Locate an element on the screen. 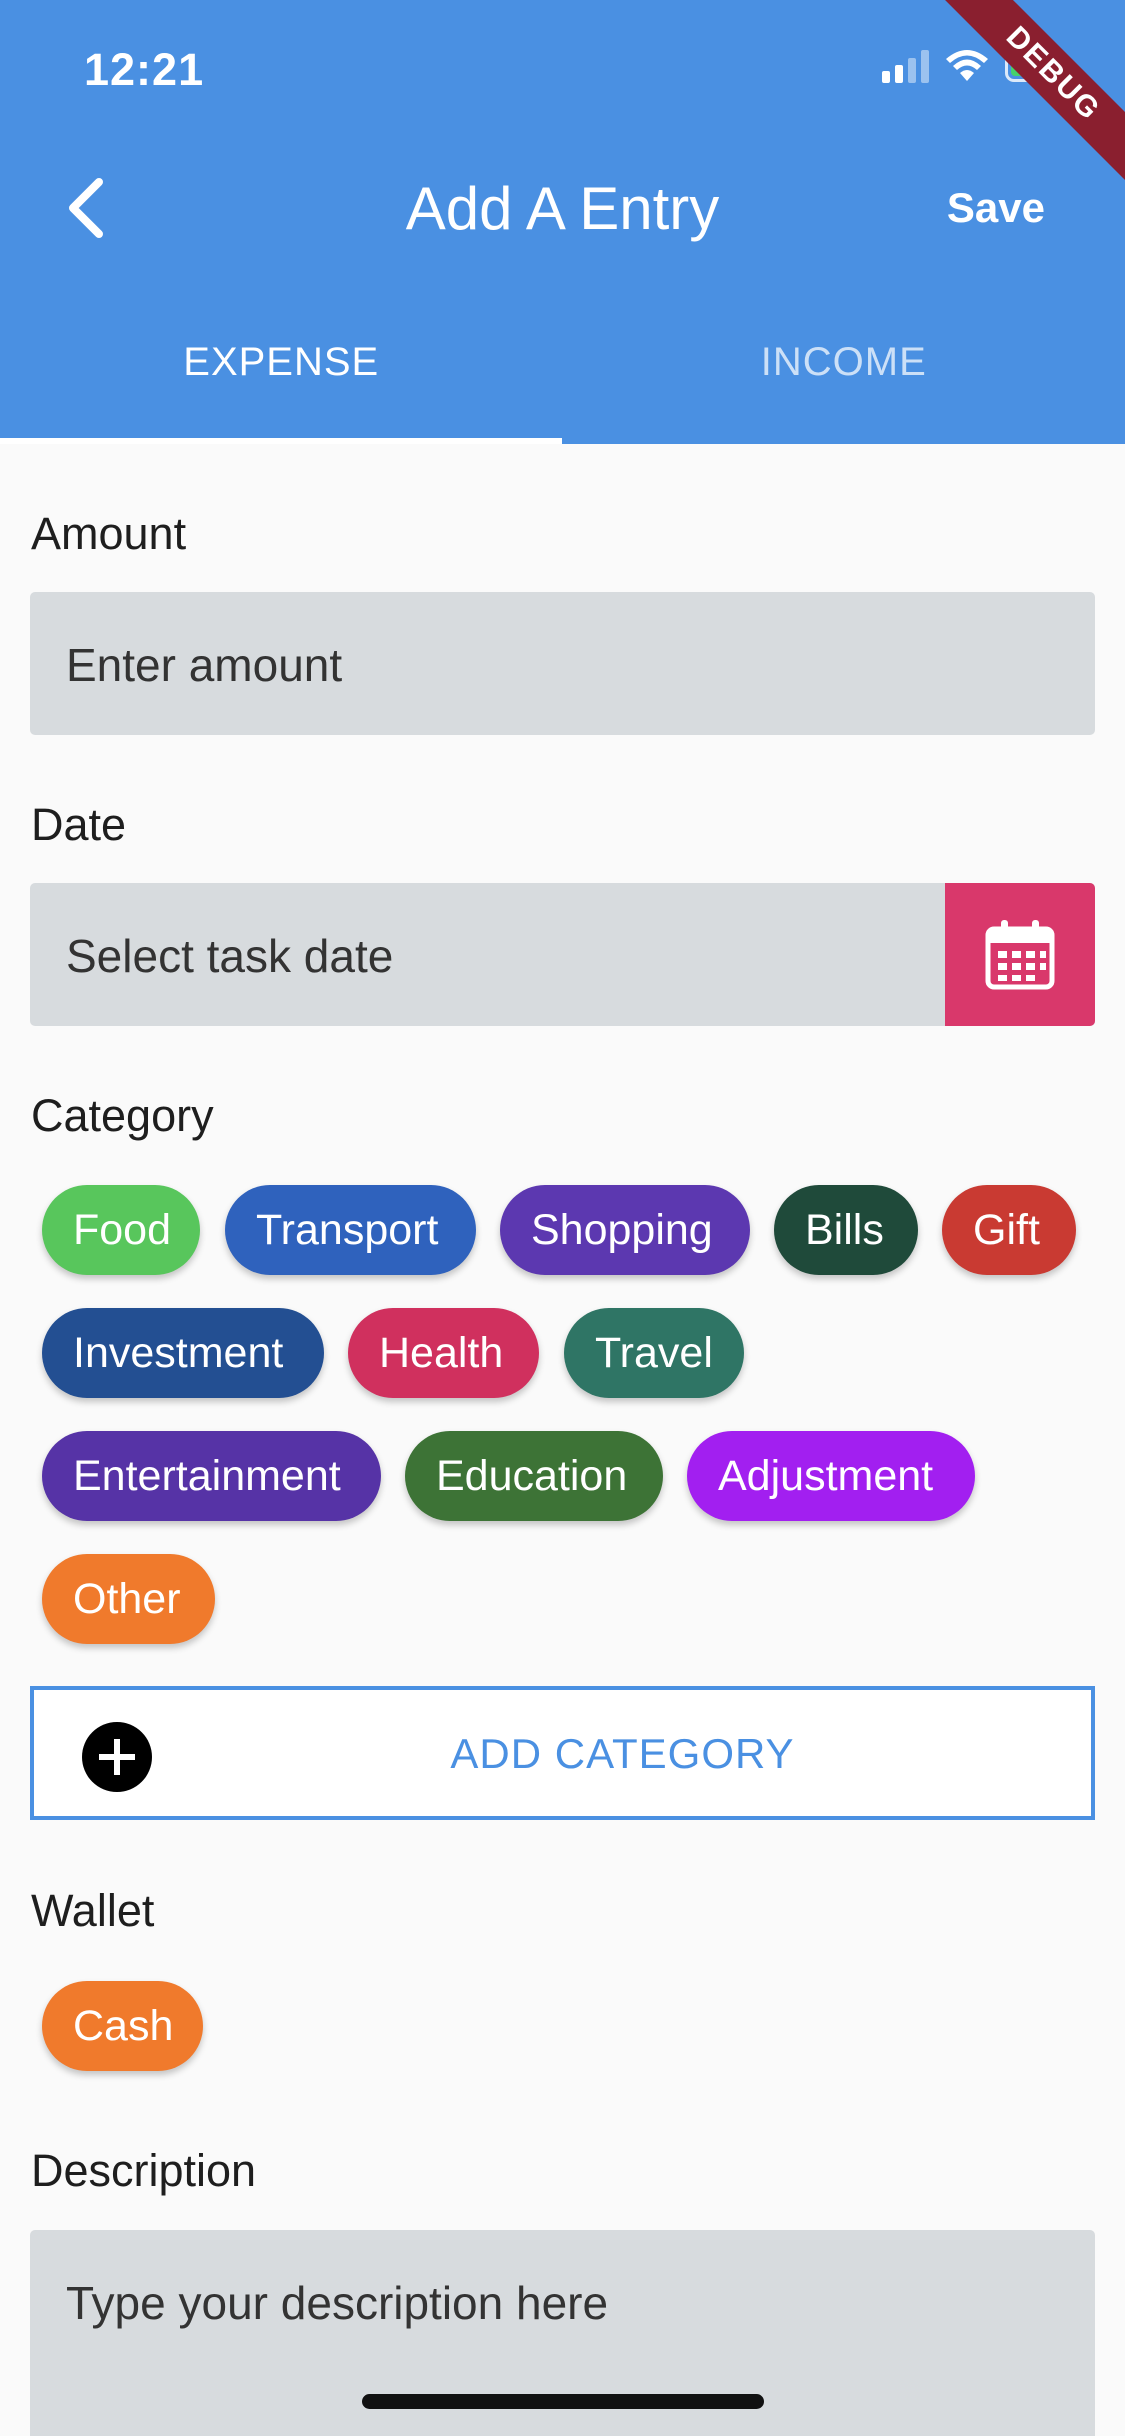 The width and height of the screenshot is (1125, 2436). wallet-label: Wallet is located at coordinates (93, 1910).